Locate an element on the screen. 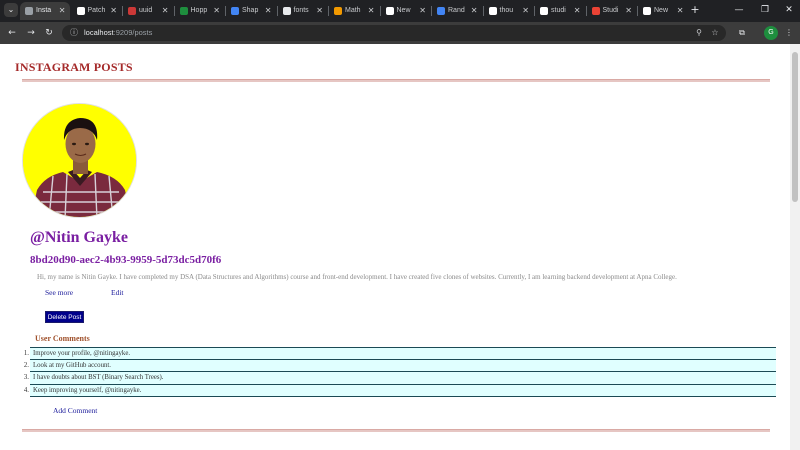  tab-title: Math is located at coordinates (353, 10).